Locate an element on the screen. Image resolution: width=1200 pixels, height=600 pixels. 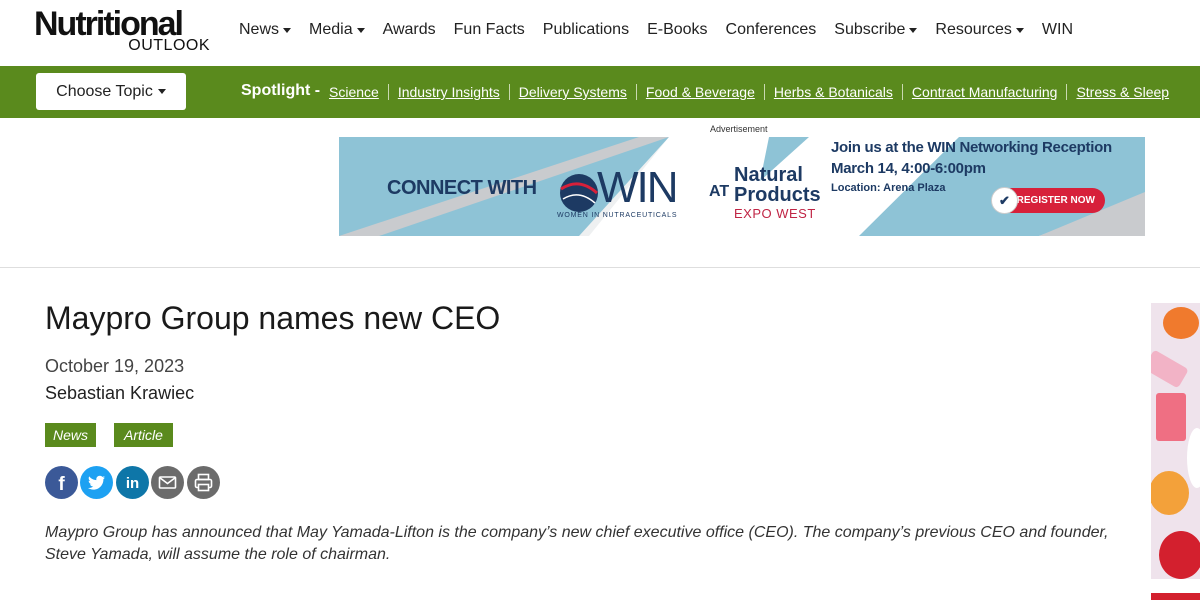
nav-item-label: Resources is located at coordinates (973, 29).